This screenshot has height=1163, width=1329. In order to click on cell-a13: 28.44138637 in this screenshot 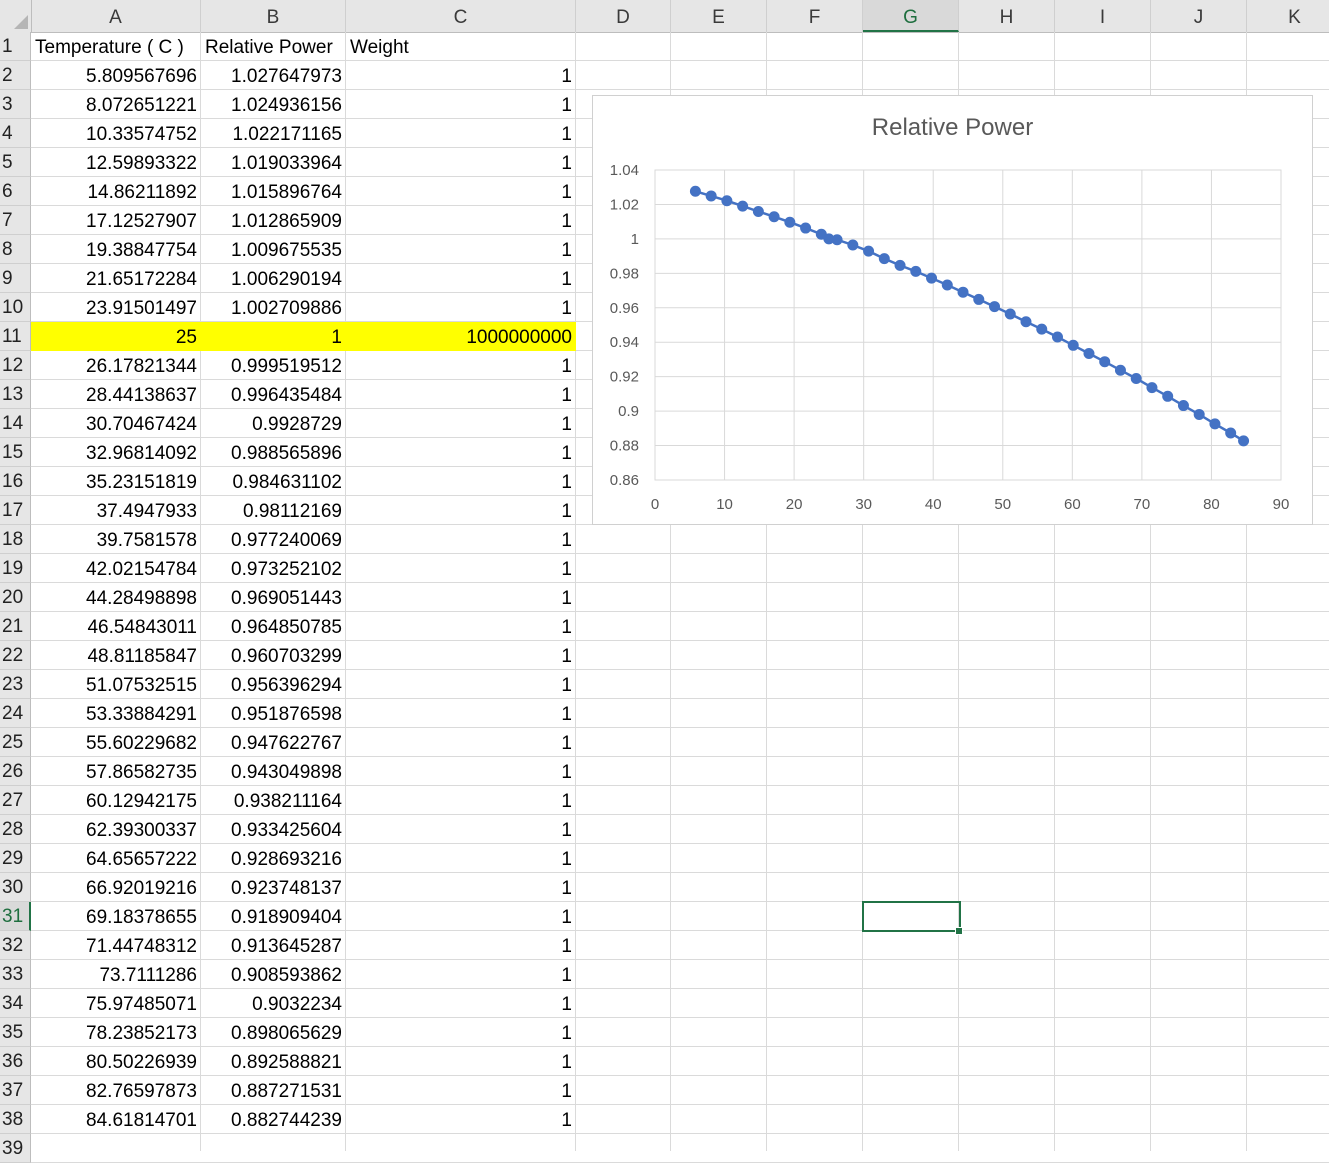, I will do `click(116, 394)`.